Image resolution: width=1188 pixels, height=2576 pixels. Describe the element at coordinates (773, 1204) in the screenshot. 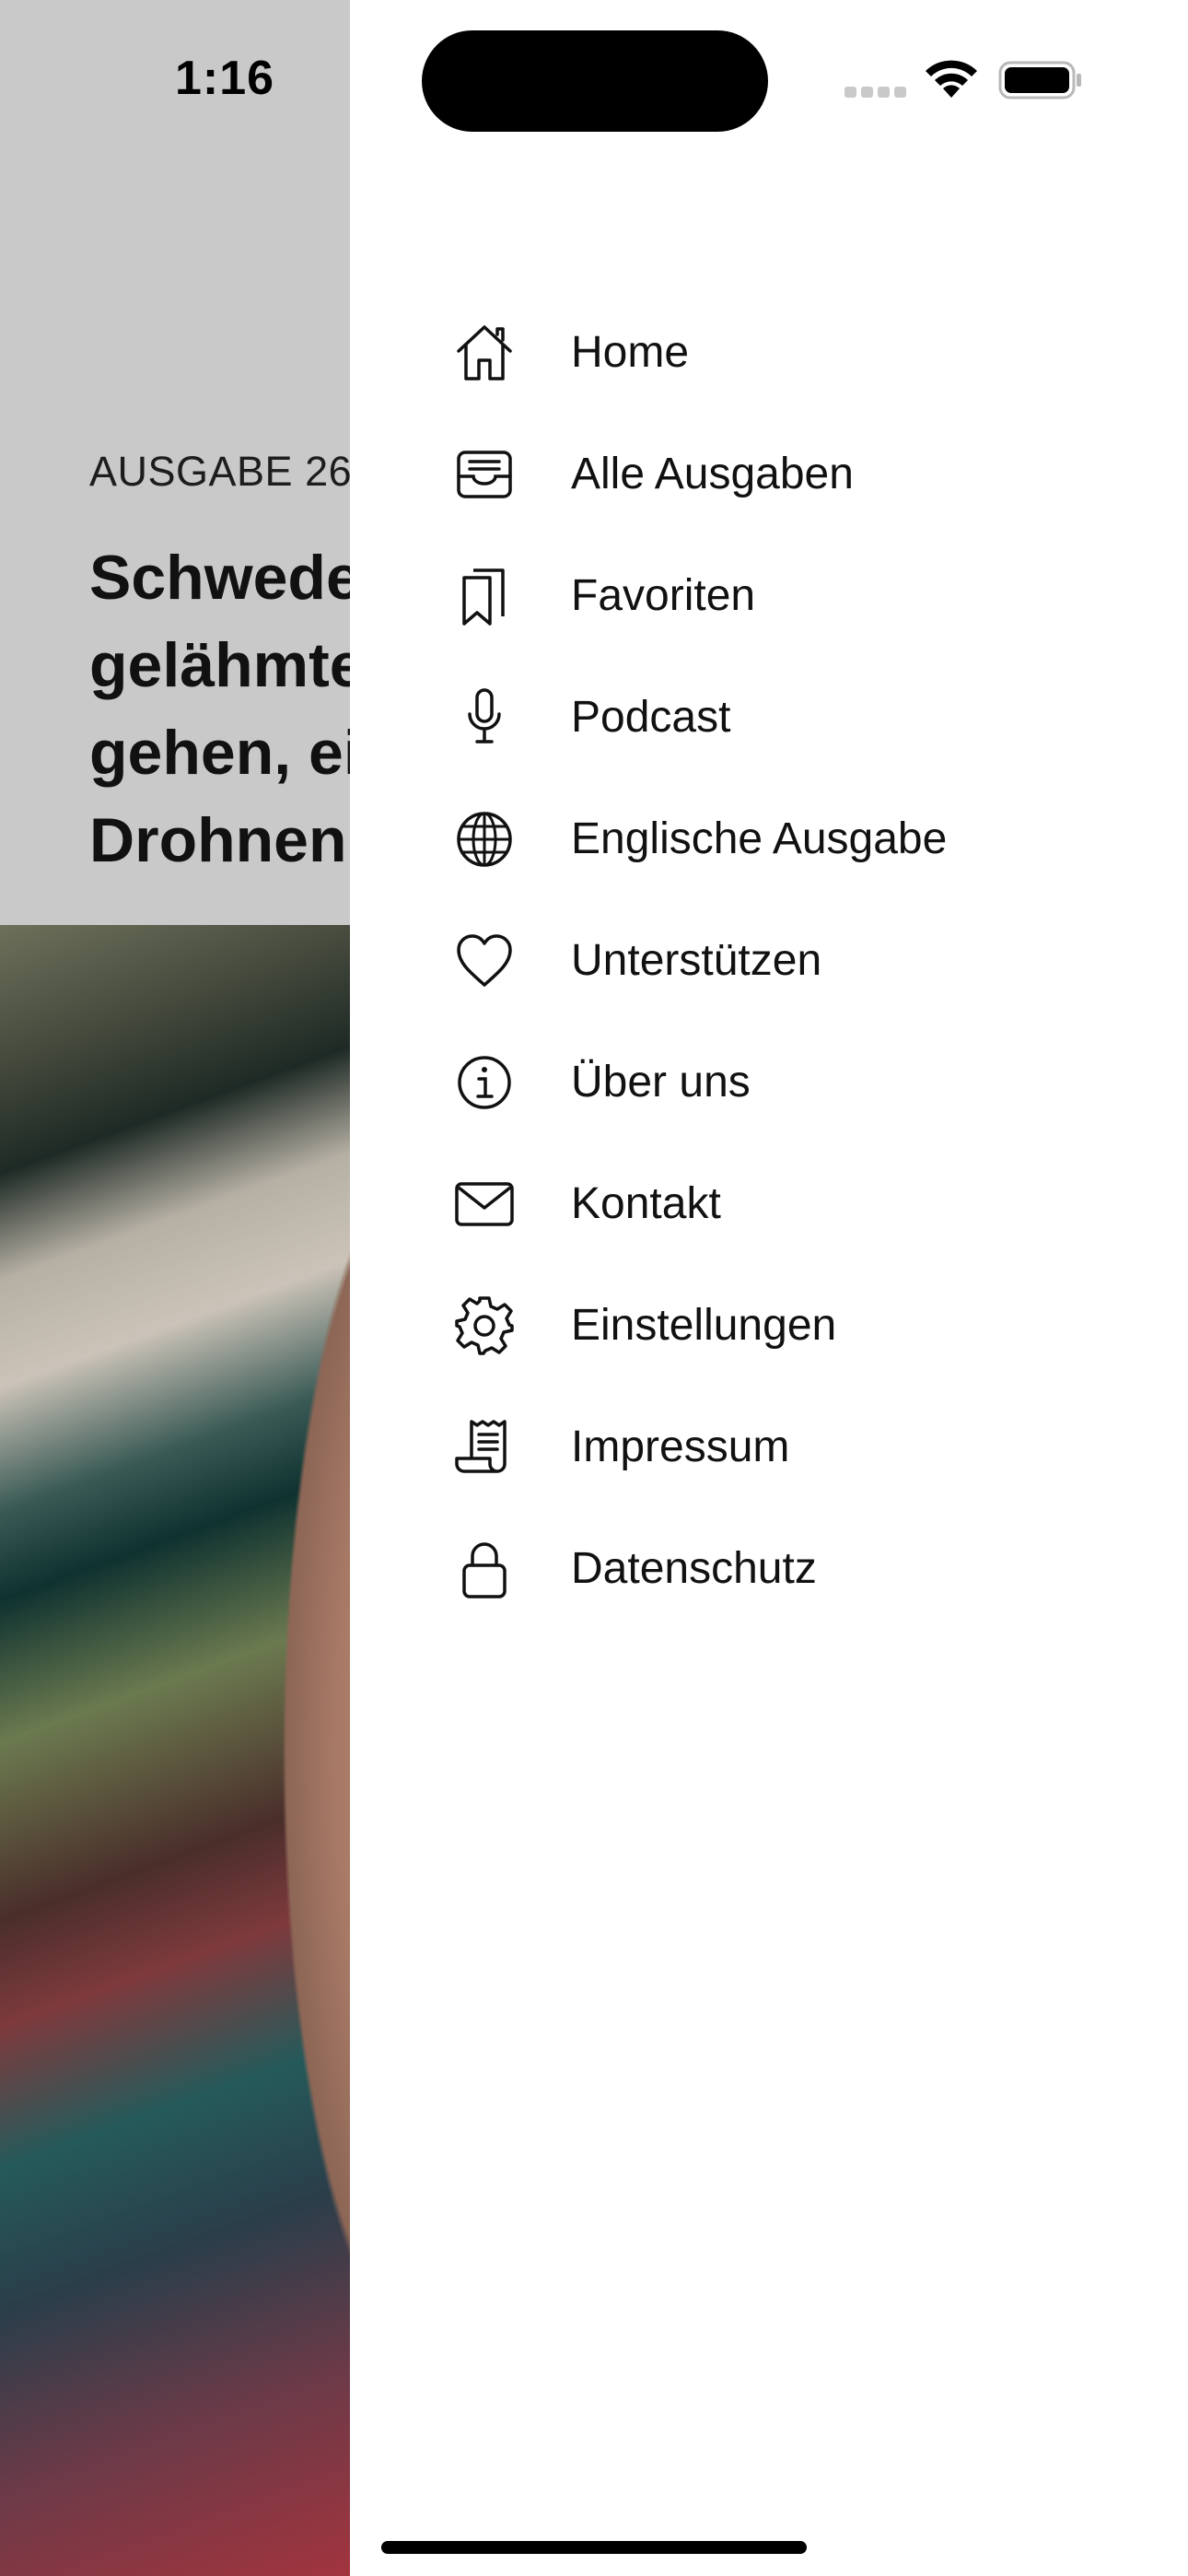

I see `menu-item-contact: Kontakt` at that location.